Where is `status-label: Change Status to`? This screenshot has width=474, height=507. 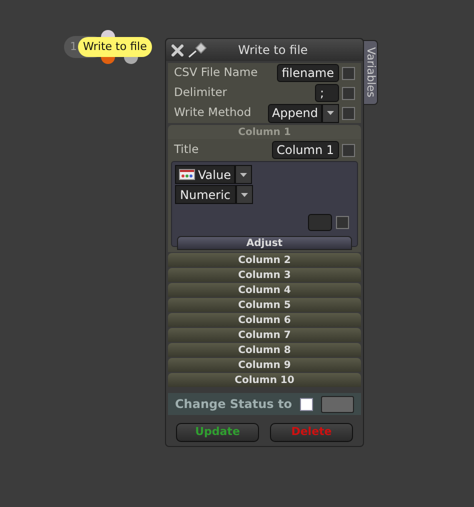 status-label: Change Status to is located at coordinates (233, 404).